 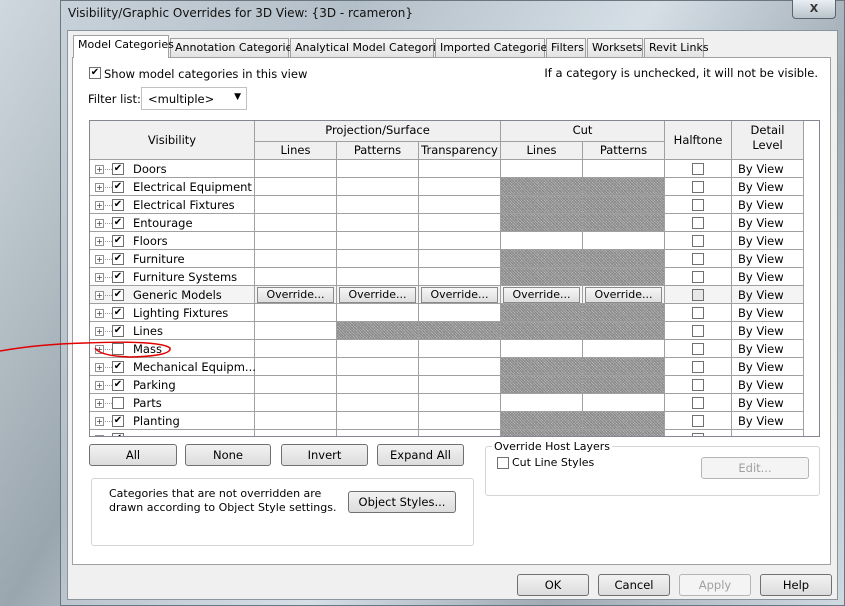 I want to click on tab-filters: Filters, so click(x=566, y=47).